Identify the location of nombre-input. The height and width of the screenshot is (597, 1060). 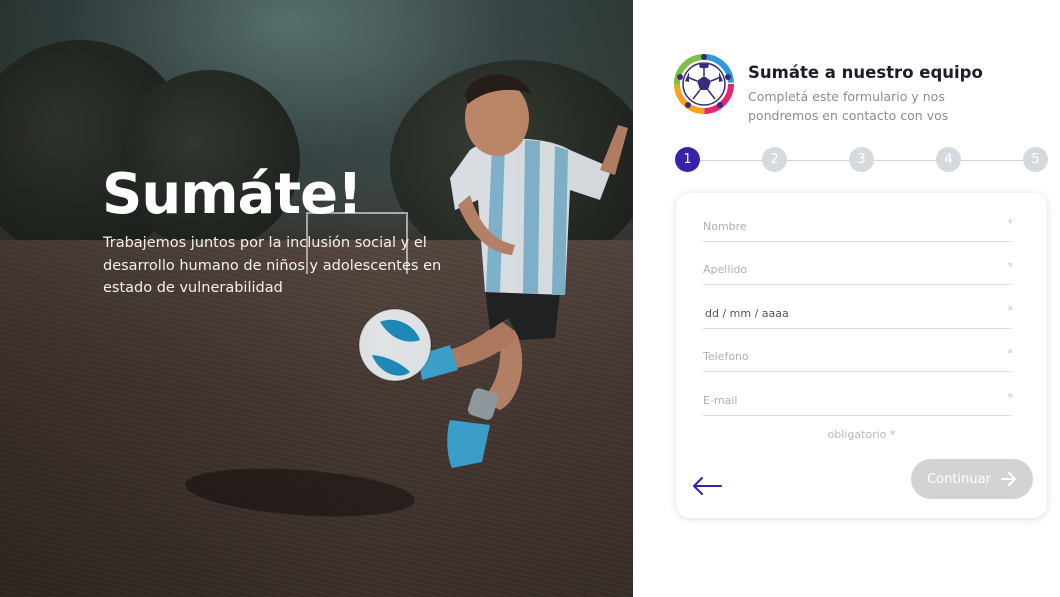
(848, 226).